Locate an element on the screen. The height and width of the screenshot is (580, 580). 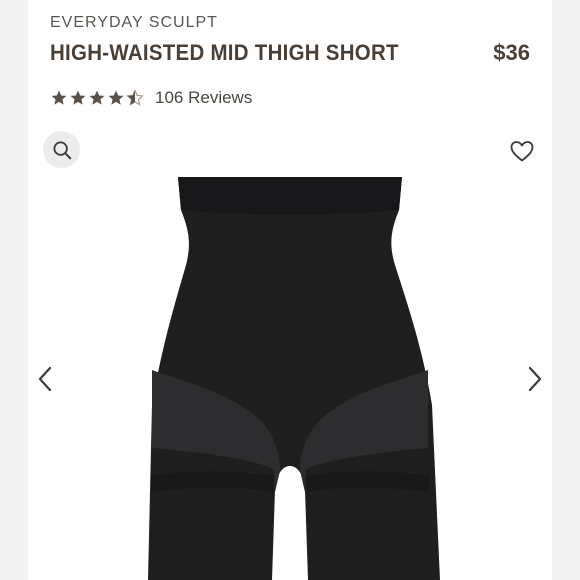
star-half-icon is located at coordinates (135, 97).